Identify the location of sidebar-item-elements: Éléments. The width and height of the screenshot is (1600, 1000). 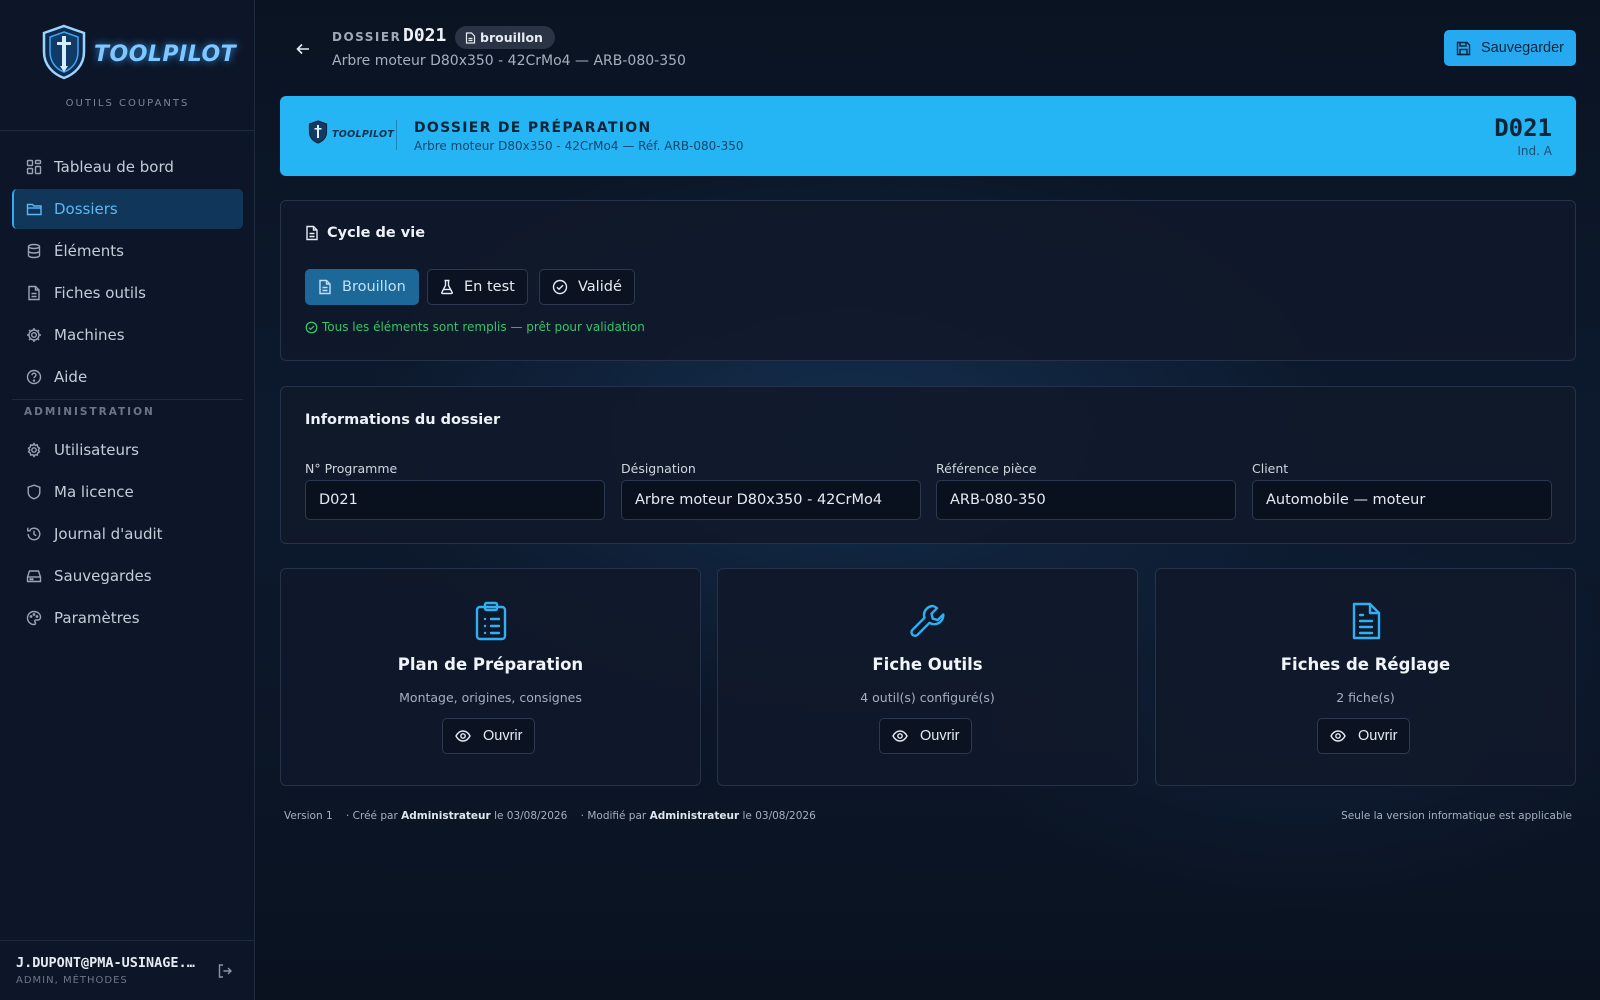
(127, 251).